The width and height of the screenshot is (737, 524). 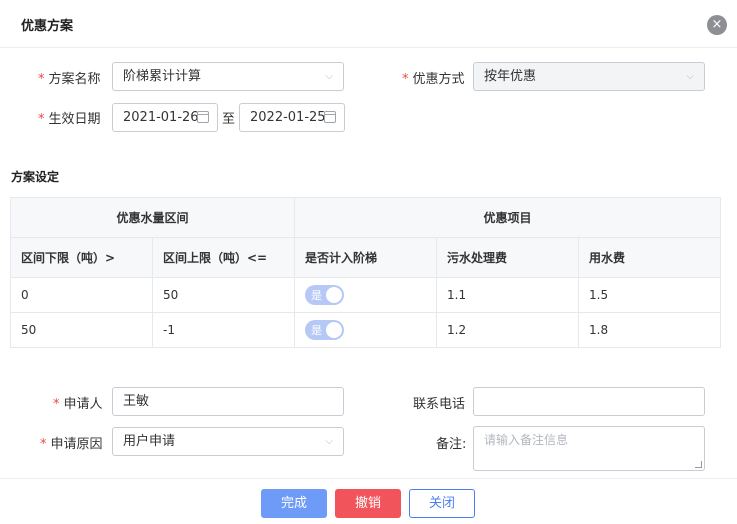 I want to click on scheme-name-label: * 方案名称, so click(x=69, y=79).